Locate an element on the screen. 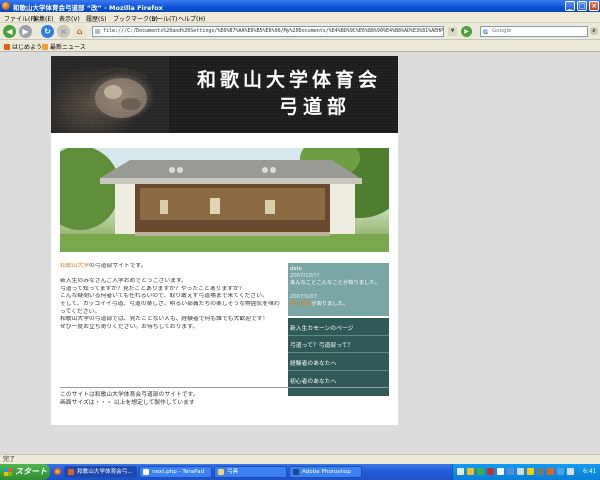  dropdown-arrow-icon: ▼ is located at coordinates (452, 31).